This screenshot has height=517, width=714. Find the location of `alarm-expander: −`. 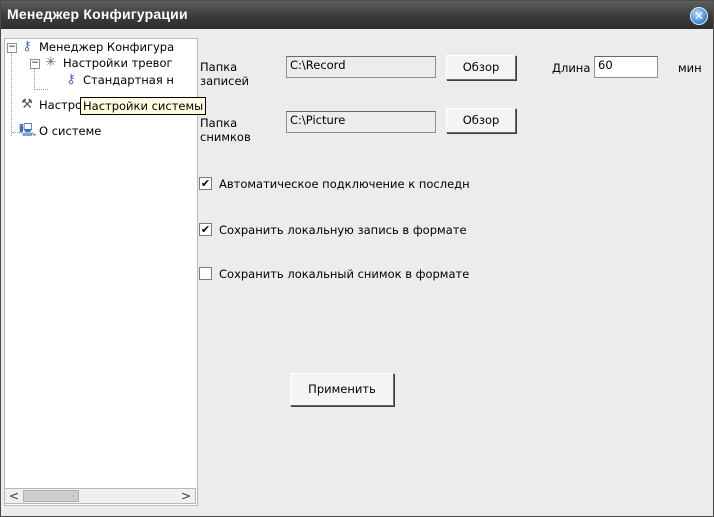

alarm-expander: − is located at coordinates (35, 64).